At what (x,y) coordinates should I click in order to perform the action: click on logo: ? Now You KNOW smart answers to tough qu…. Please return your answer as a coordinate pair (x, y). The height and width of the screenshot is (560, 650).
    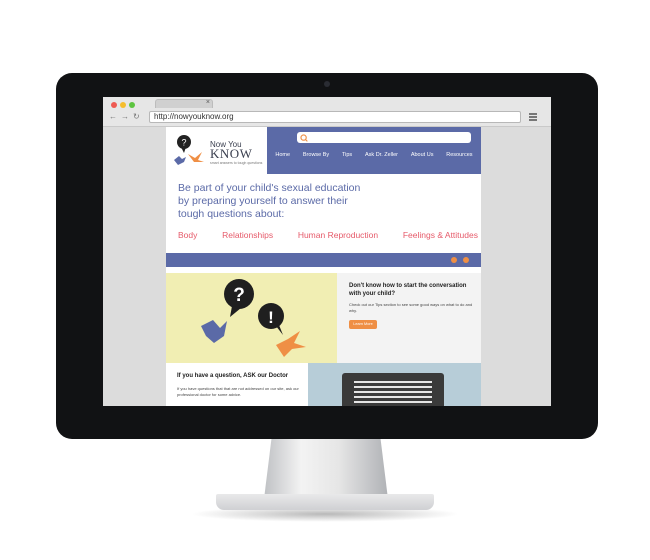
    Looking at the image, I should click on (216, 150).